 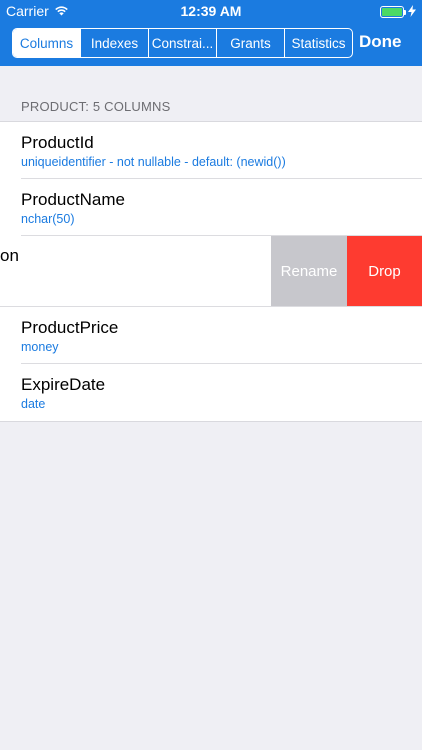 What do you see at coordinates (33, 404) in the screenshot?
I see `row-subtitle: date` at bounding box center [33, 404].